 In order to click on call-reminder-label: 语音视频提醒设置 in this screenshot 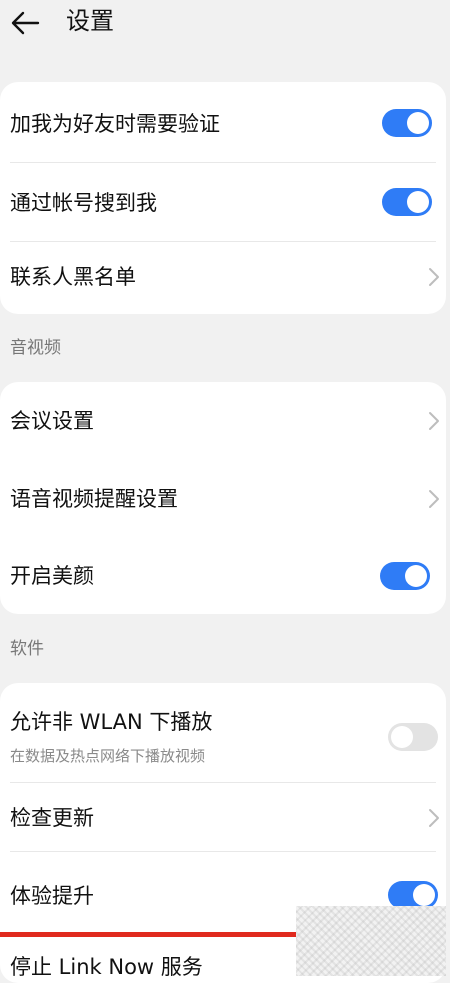, I will do `click(94, 499)`.